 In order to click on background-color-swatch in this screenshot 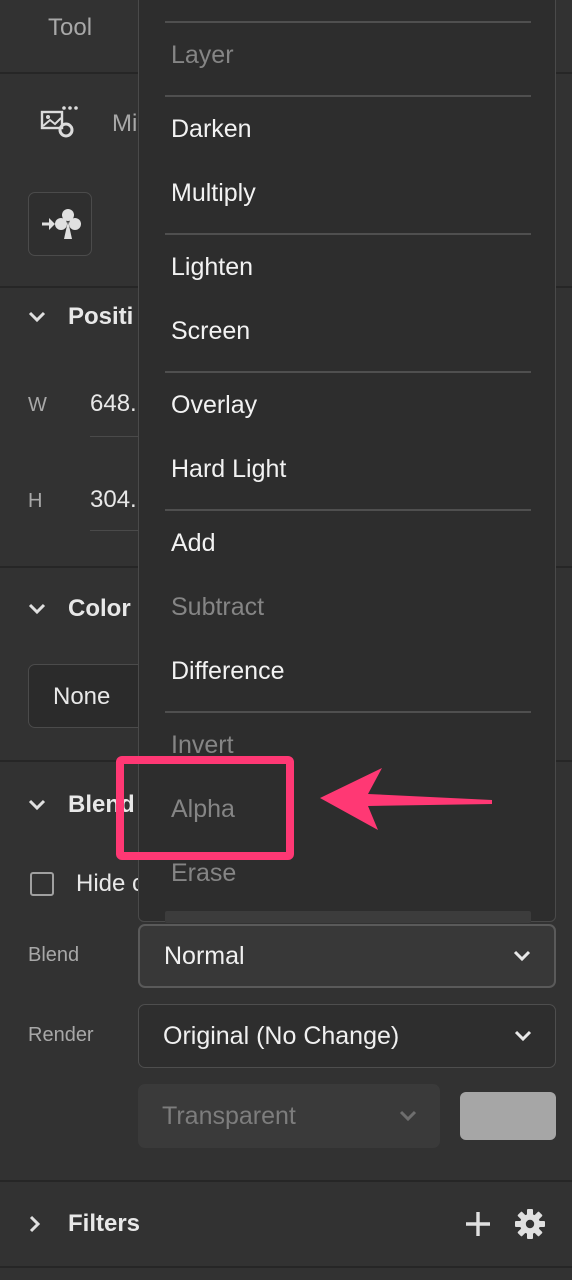, I will do `click(508, 1116)`.